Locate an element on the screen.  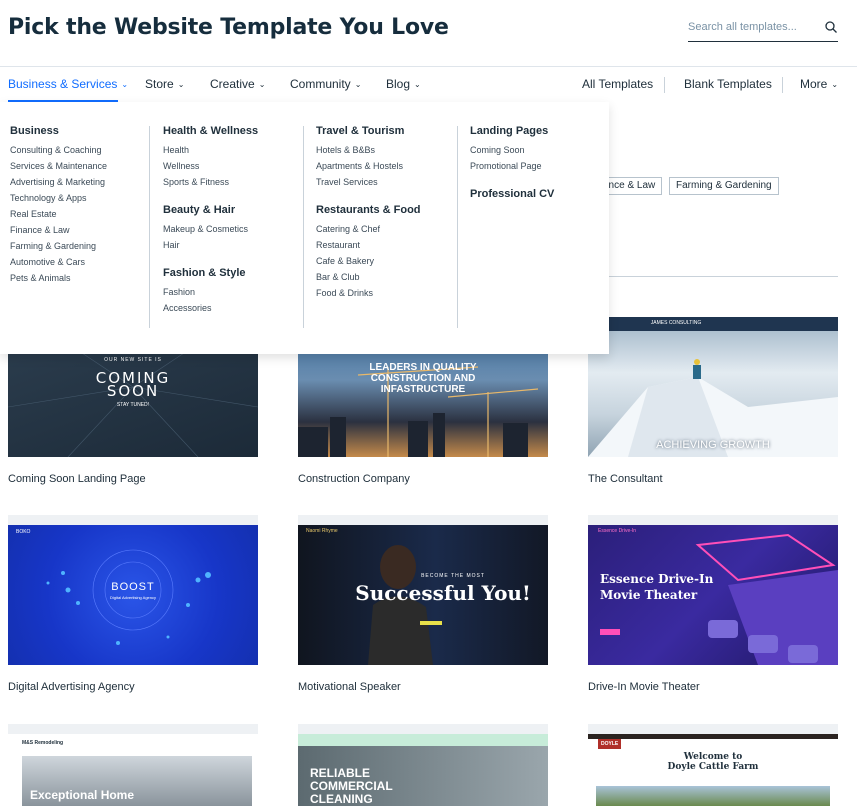
search-box is located at coordinates (763, 29).